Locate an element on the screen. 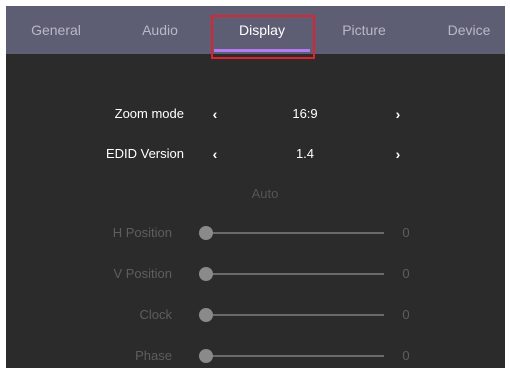 This screenshot has height=375, width=510. v-position-thumb is located at coordinates (206, 274).